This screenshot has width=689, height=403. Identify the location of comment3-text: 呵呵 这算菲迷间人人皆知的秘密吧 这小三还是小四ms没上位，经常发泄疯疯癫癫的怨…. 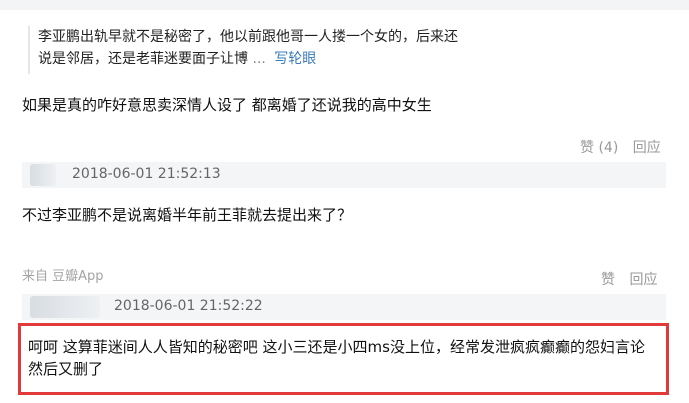
(336, 358).